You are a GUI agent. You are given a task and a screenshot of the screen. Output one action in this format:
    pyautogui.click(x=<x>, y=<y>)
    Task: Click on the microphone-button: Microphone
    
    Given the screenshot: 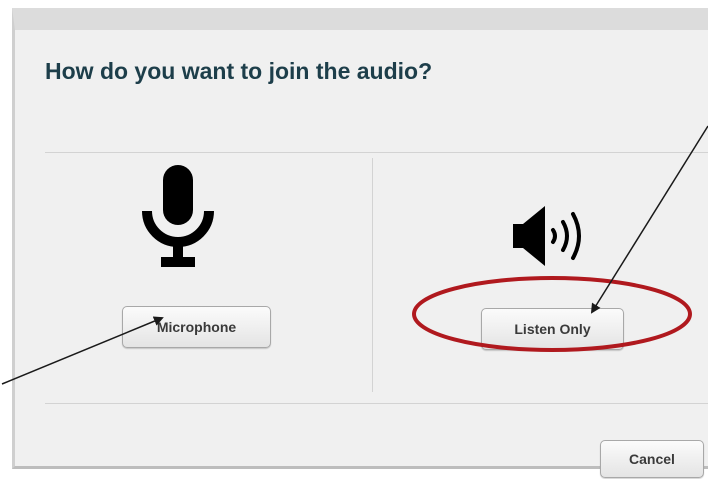 What is the action you would take?
    pyautogui.click(x=196, y=327)
    